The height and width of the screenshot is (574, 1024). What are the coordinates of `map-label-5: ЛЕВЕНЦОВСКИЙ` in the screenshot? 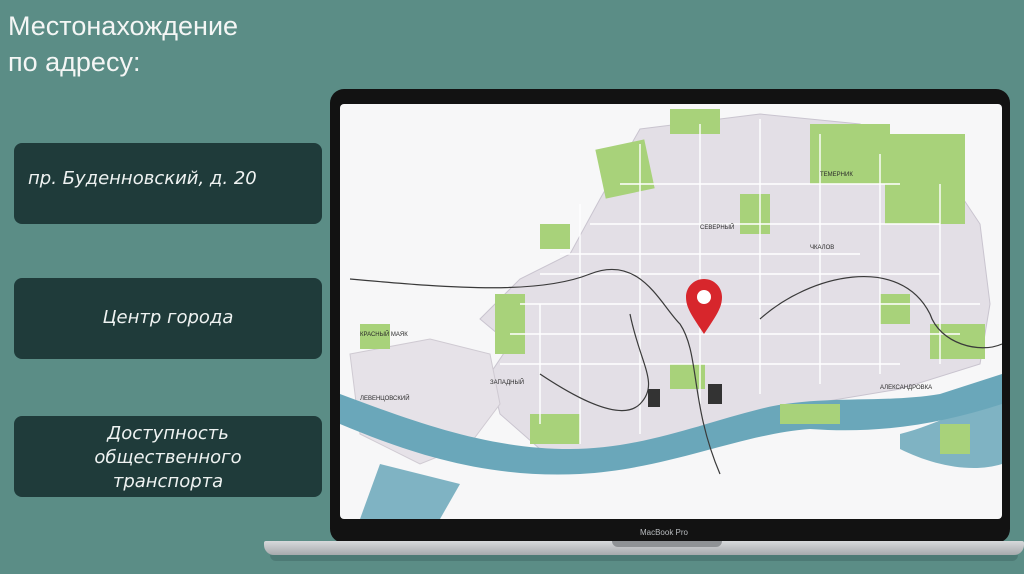 It's located at (385, 398).